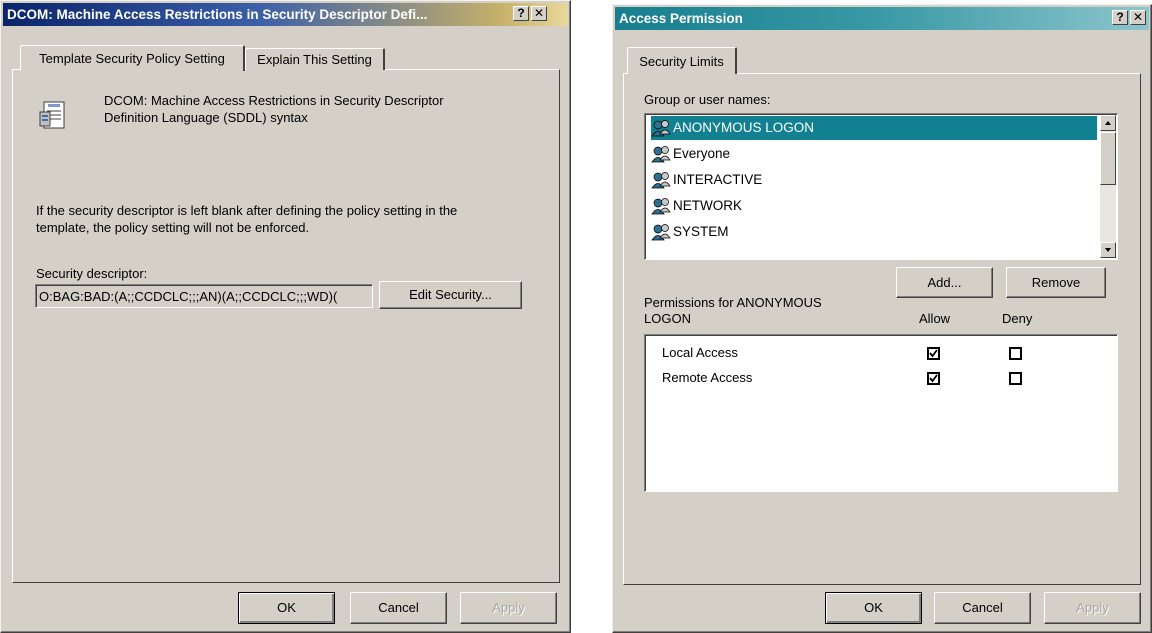 This screenshot has width=1152, height=633. What do you see at coordinates (667, 318) in the screenshot?
I see `permissions-label-line2: LOGON` at bounding box center [667, 318].